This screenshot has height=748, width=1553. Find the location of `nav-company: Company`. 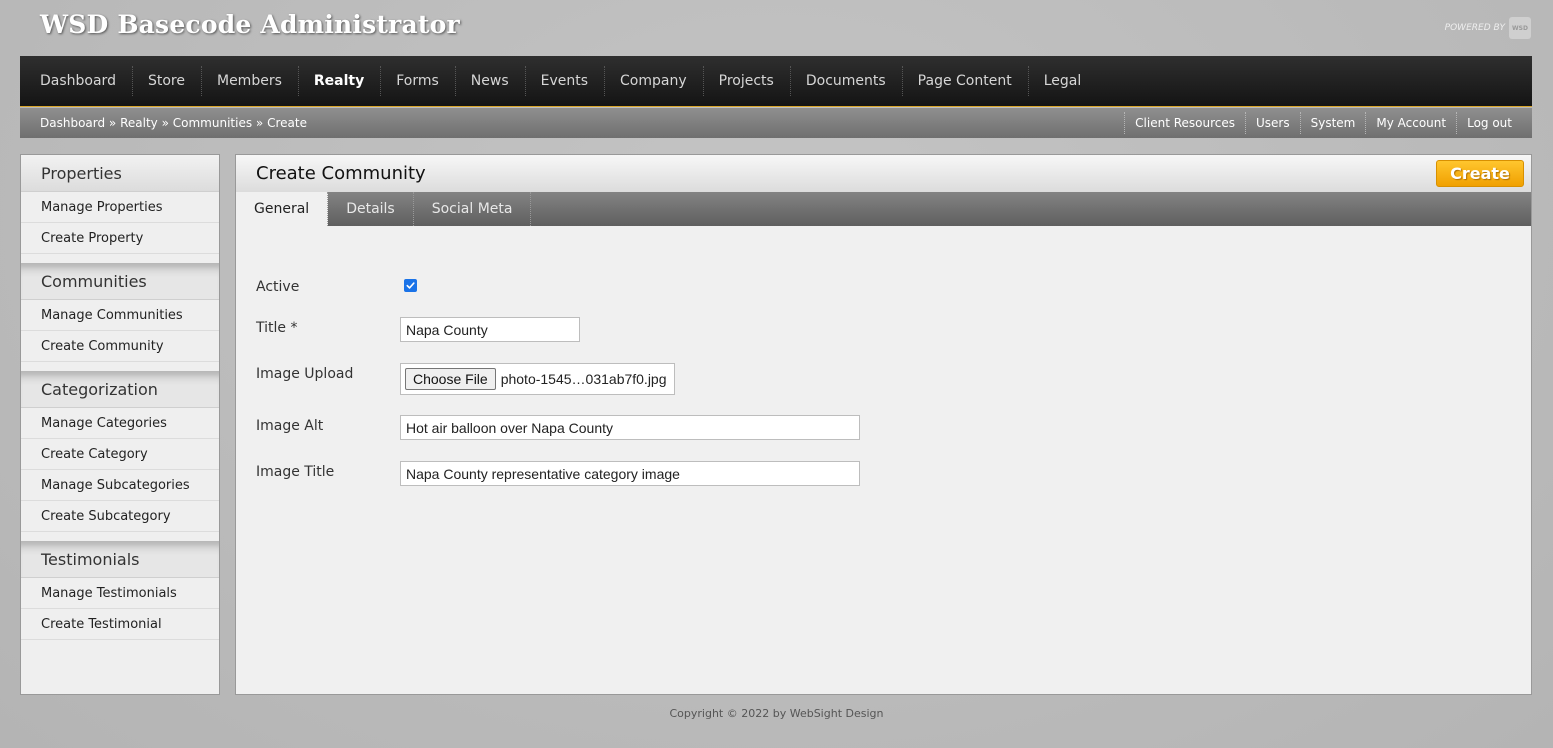

nav-company: Company is located at coordinates (653, 81).